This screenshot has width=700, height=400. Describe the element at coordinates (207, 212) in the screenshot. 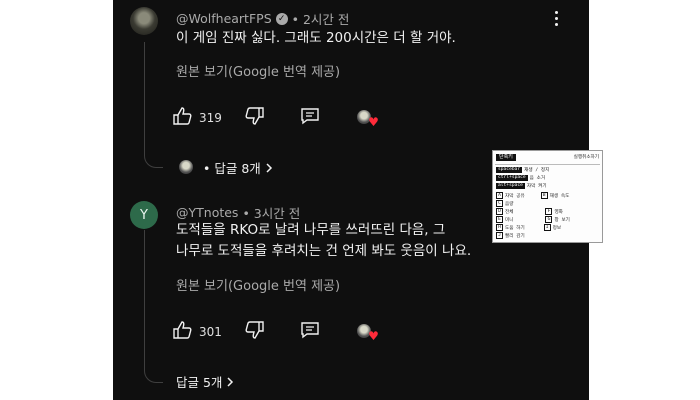

I see `author-name: @YTnotes` at that location.